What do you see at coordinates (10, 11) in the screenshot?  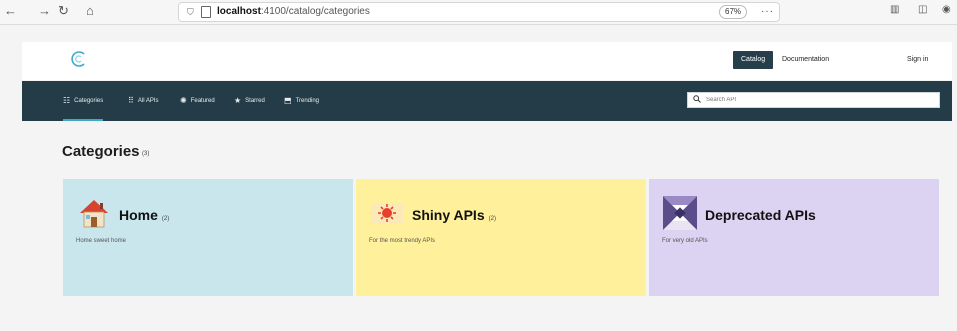 I see `back-arrow-icon: ←` at bounding box center [10, 11].